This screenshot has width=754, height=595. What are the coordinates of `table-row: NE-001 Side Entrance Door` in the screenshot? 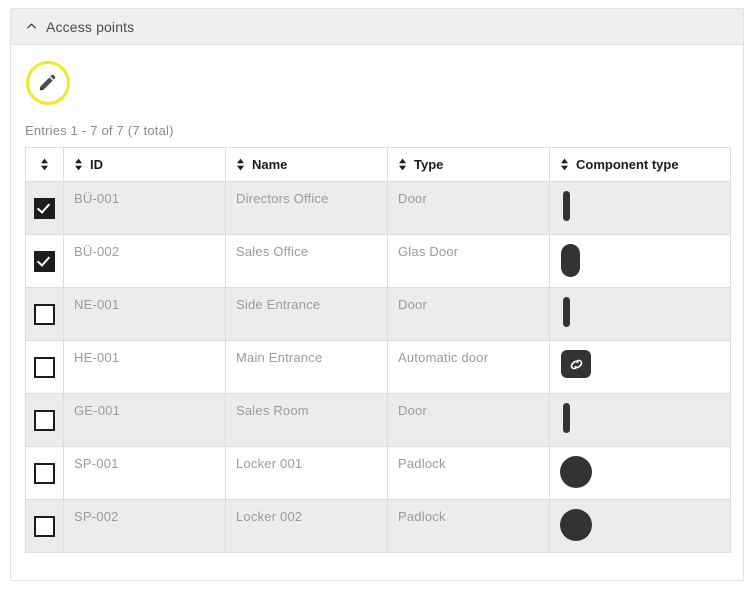 It's located at (378, 314).